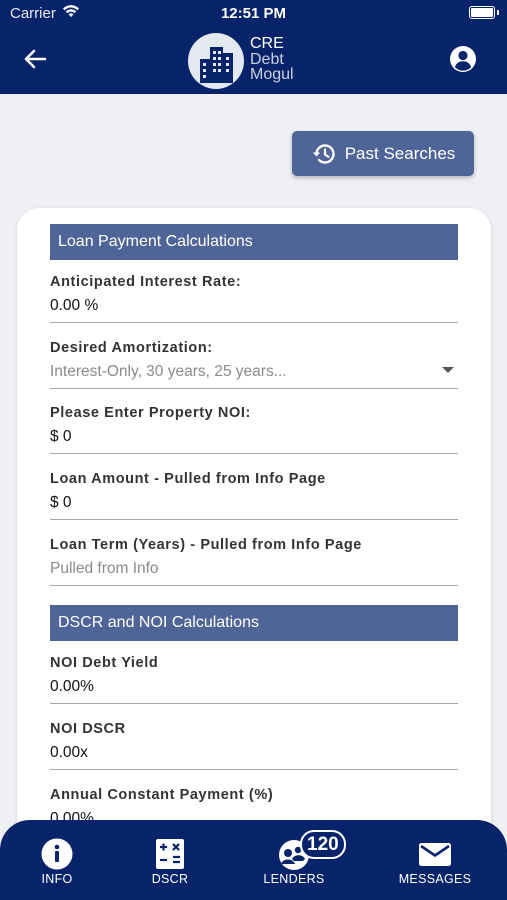 The height and width of the screenshot is (900, 507). I want to click on loan-amount-field: Loan Amount - Pulled from Info Page $ 0, so click(254, 495).